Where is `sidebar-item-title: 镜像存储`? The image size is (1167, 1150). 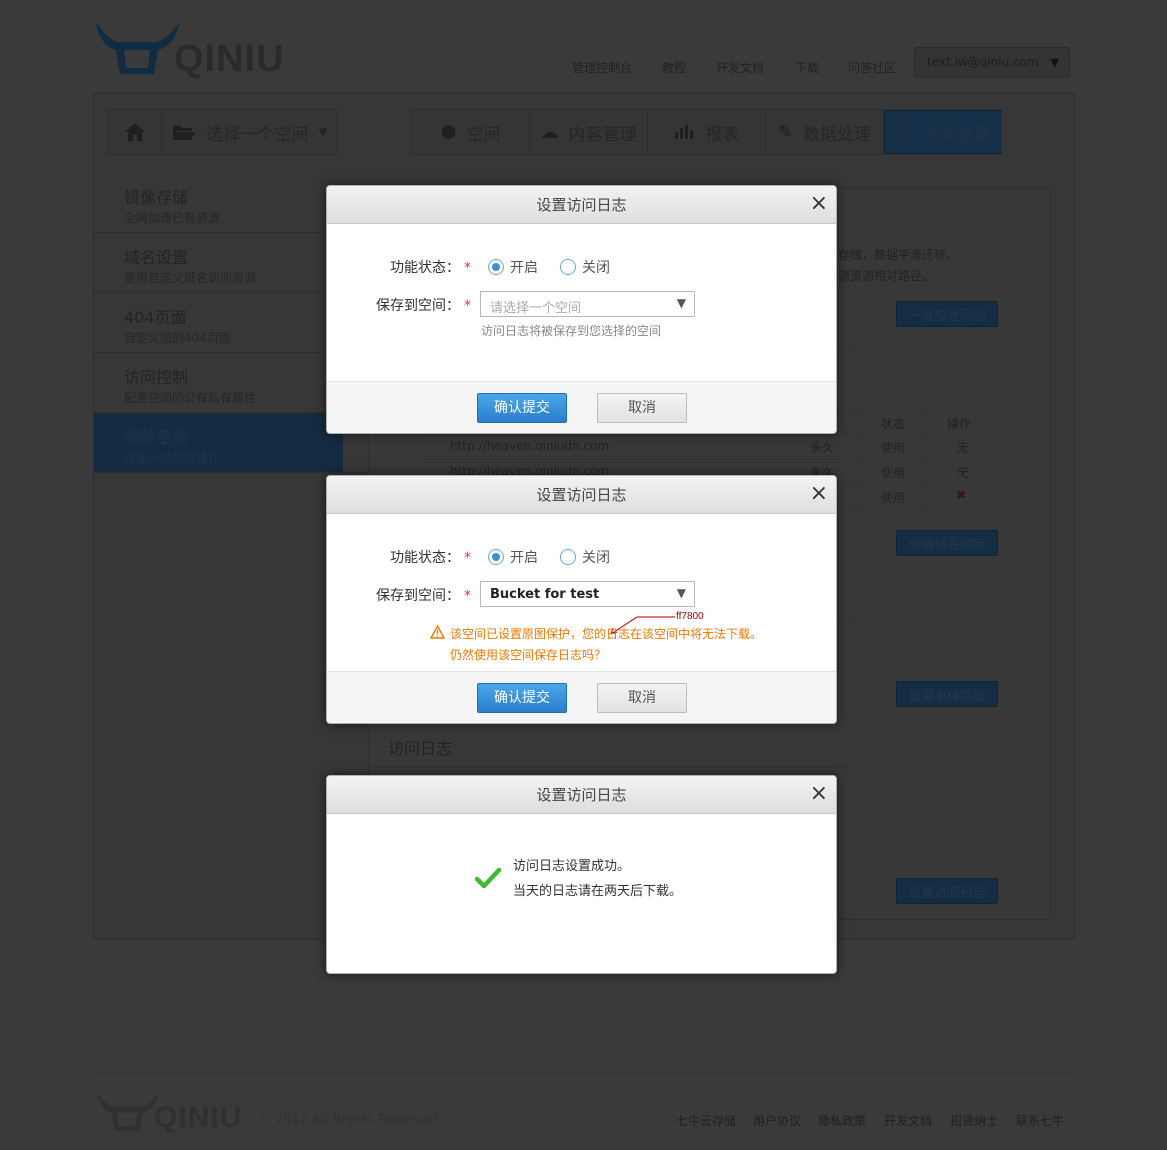 sidebar-item-title: 镜像存储 is located at coordinates (156, 197).